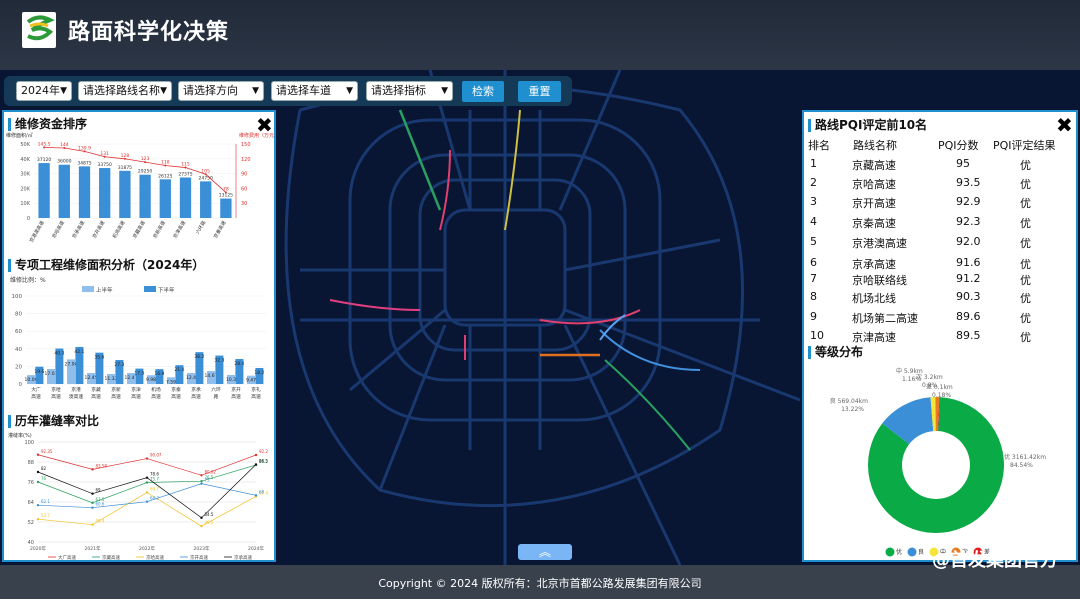  Describe the element at coordinates (246, 145) in the screenshot. I see `y2-tick-label: 150` at that location.